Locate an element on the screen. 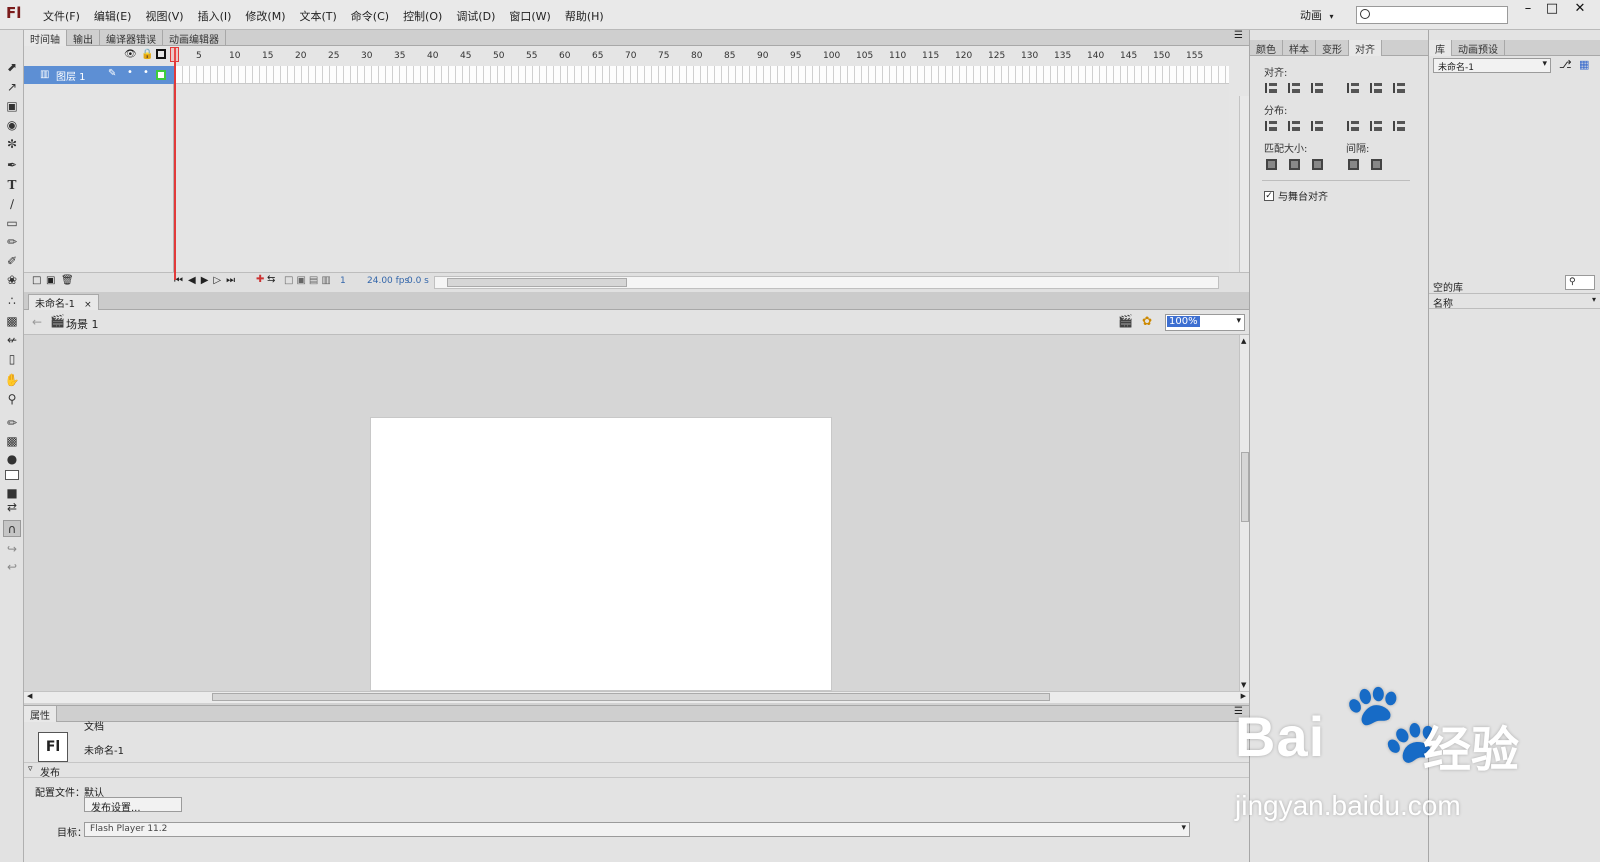  align-left-icon is located at coordinates (1271, 88).